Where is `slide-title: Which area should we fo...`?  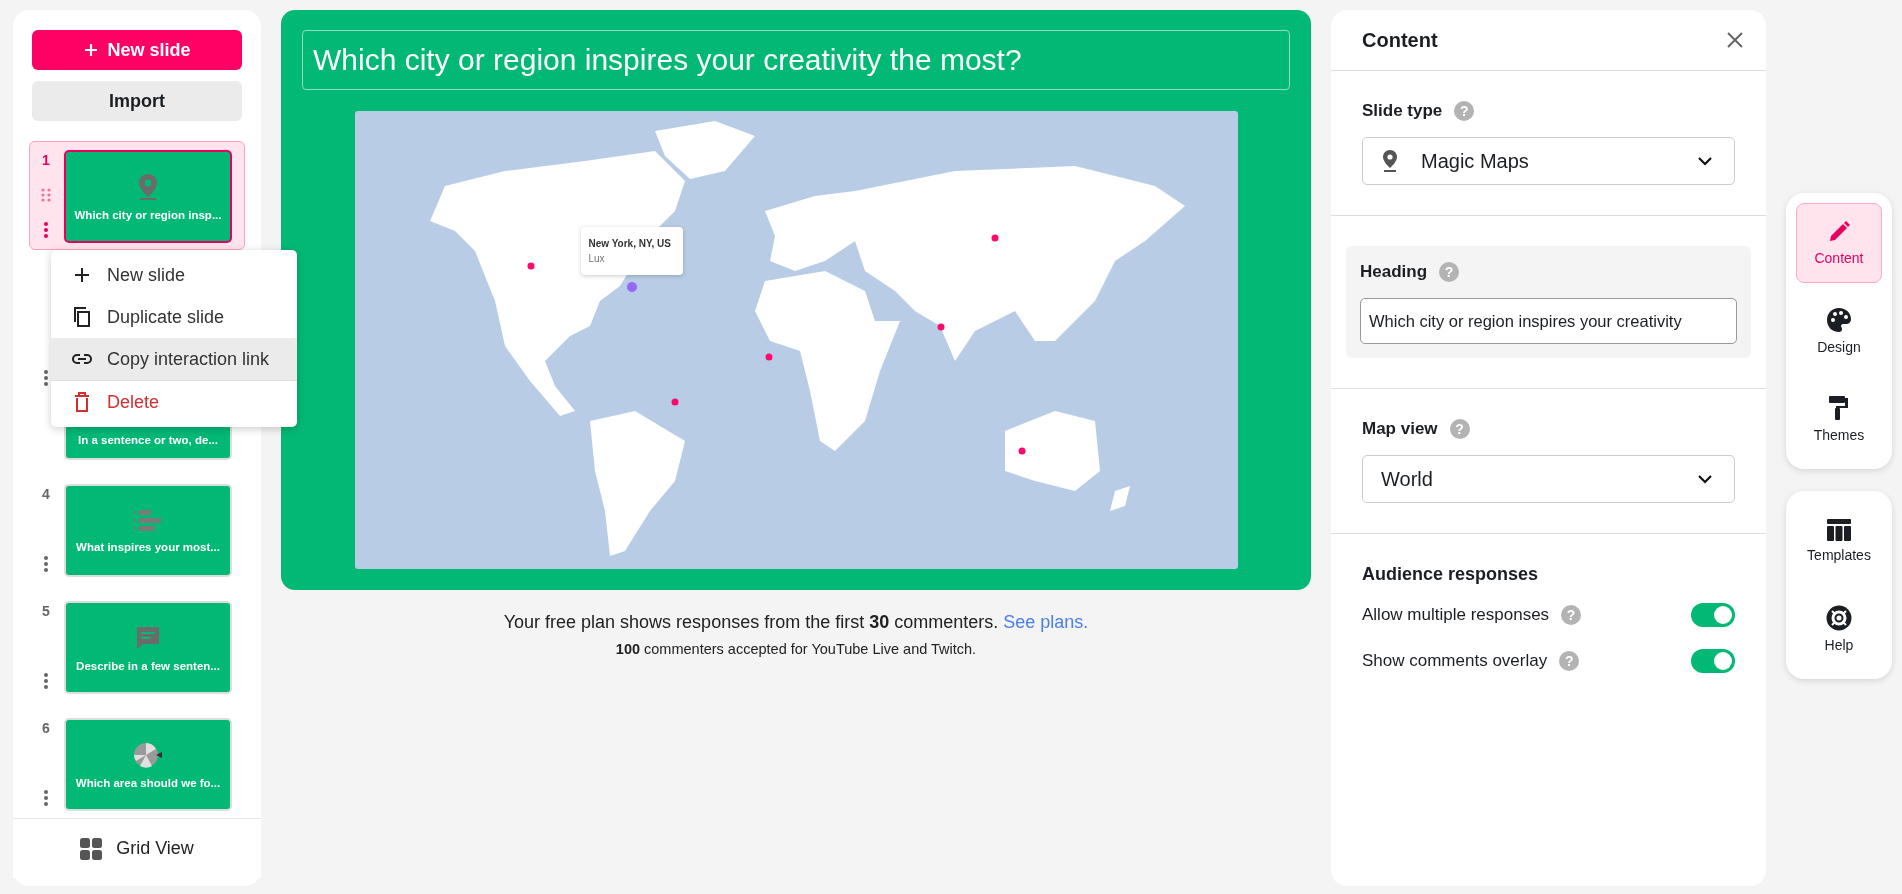
slide-title: Which area should we fo... is located at coordinates (148, 782).